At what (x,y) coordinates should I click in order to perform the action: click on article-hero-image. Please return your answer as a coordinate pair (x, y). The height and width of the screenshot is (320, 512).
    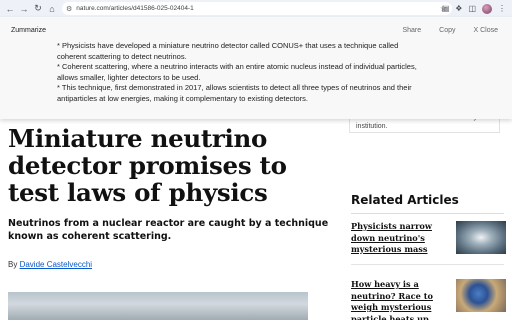
    Looking at the image, I should click on (158, 306).